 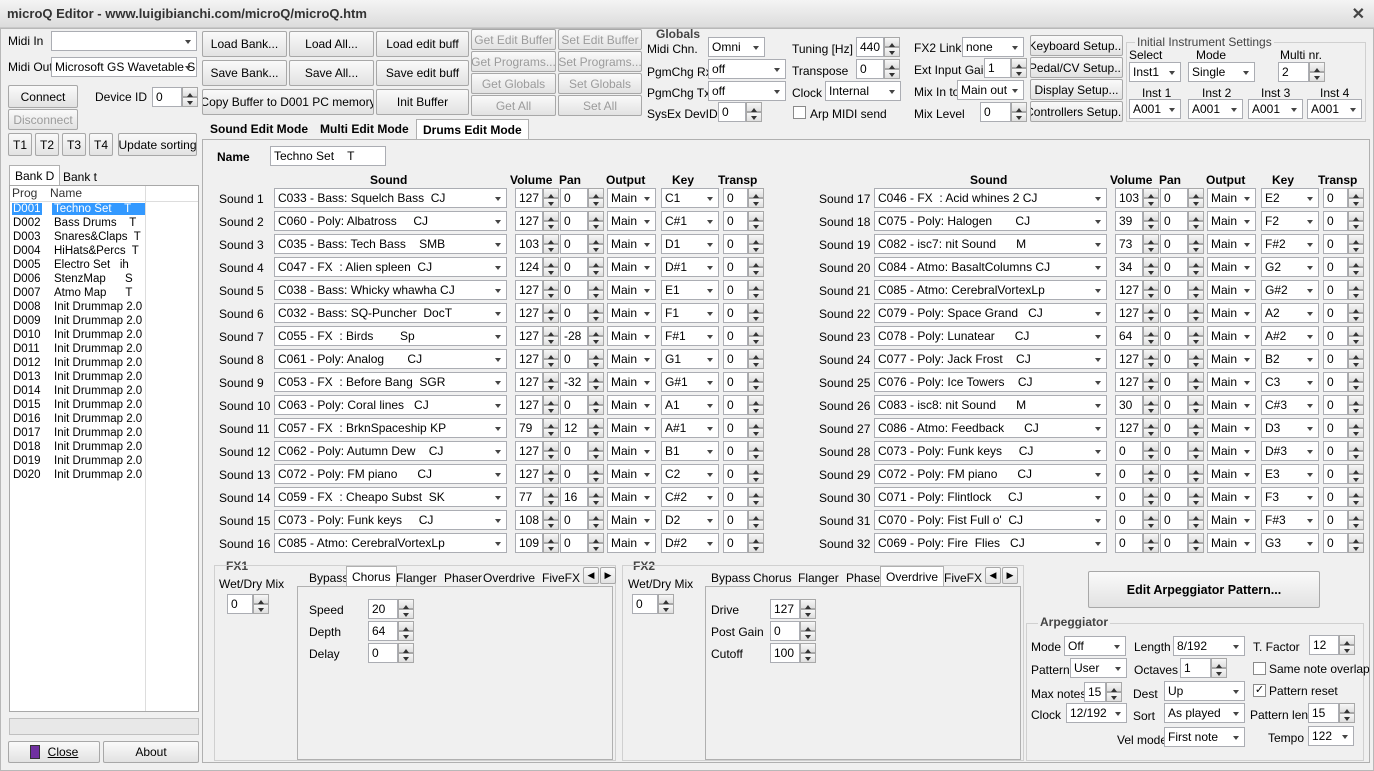 What do you see at coordinates (690, 267) in the screenshot?
I see `key-select: D#1` at bounding box center [690, 267].